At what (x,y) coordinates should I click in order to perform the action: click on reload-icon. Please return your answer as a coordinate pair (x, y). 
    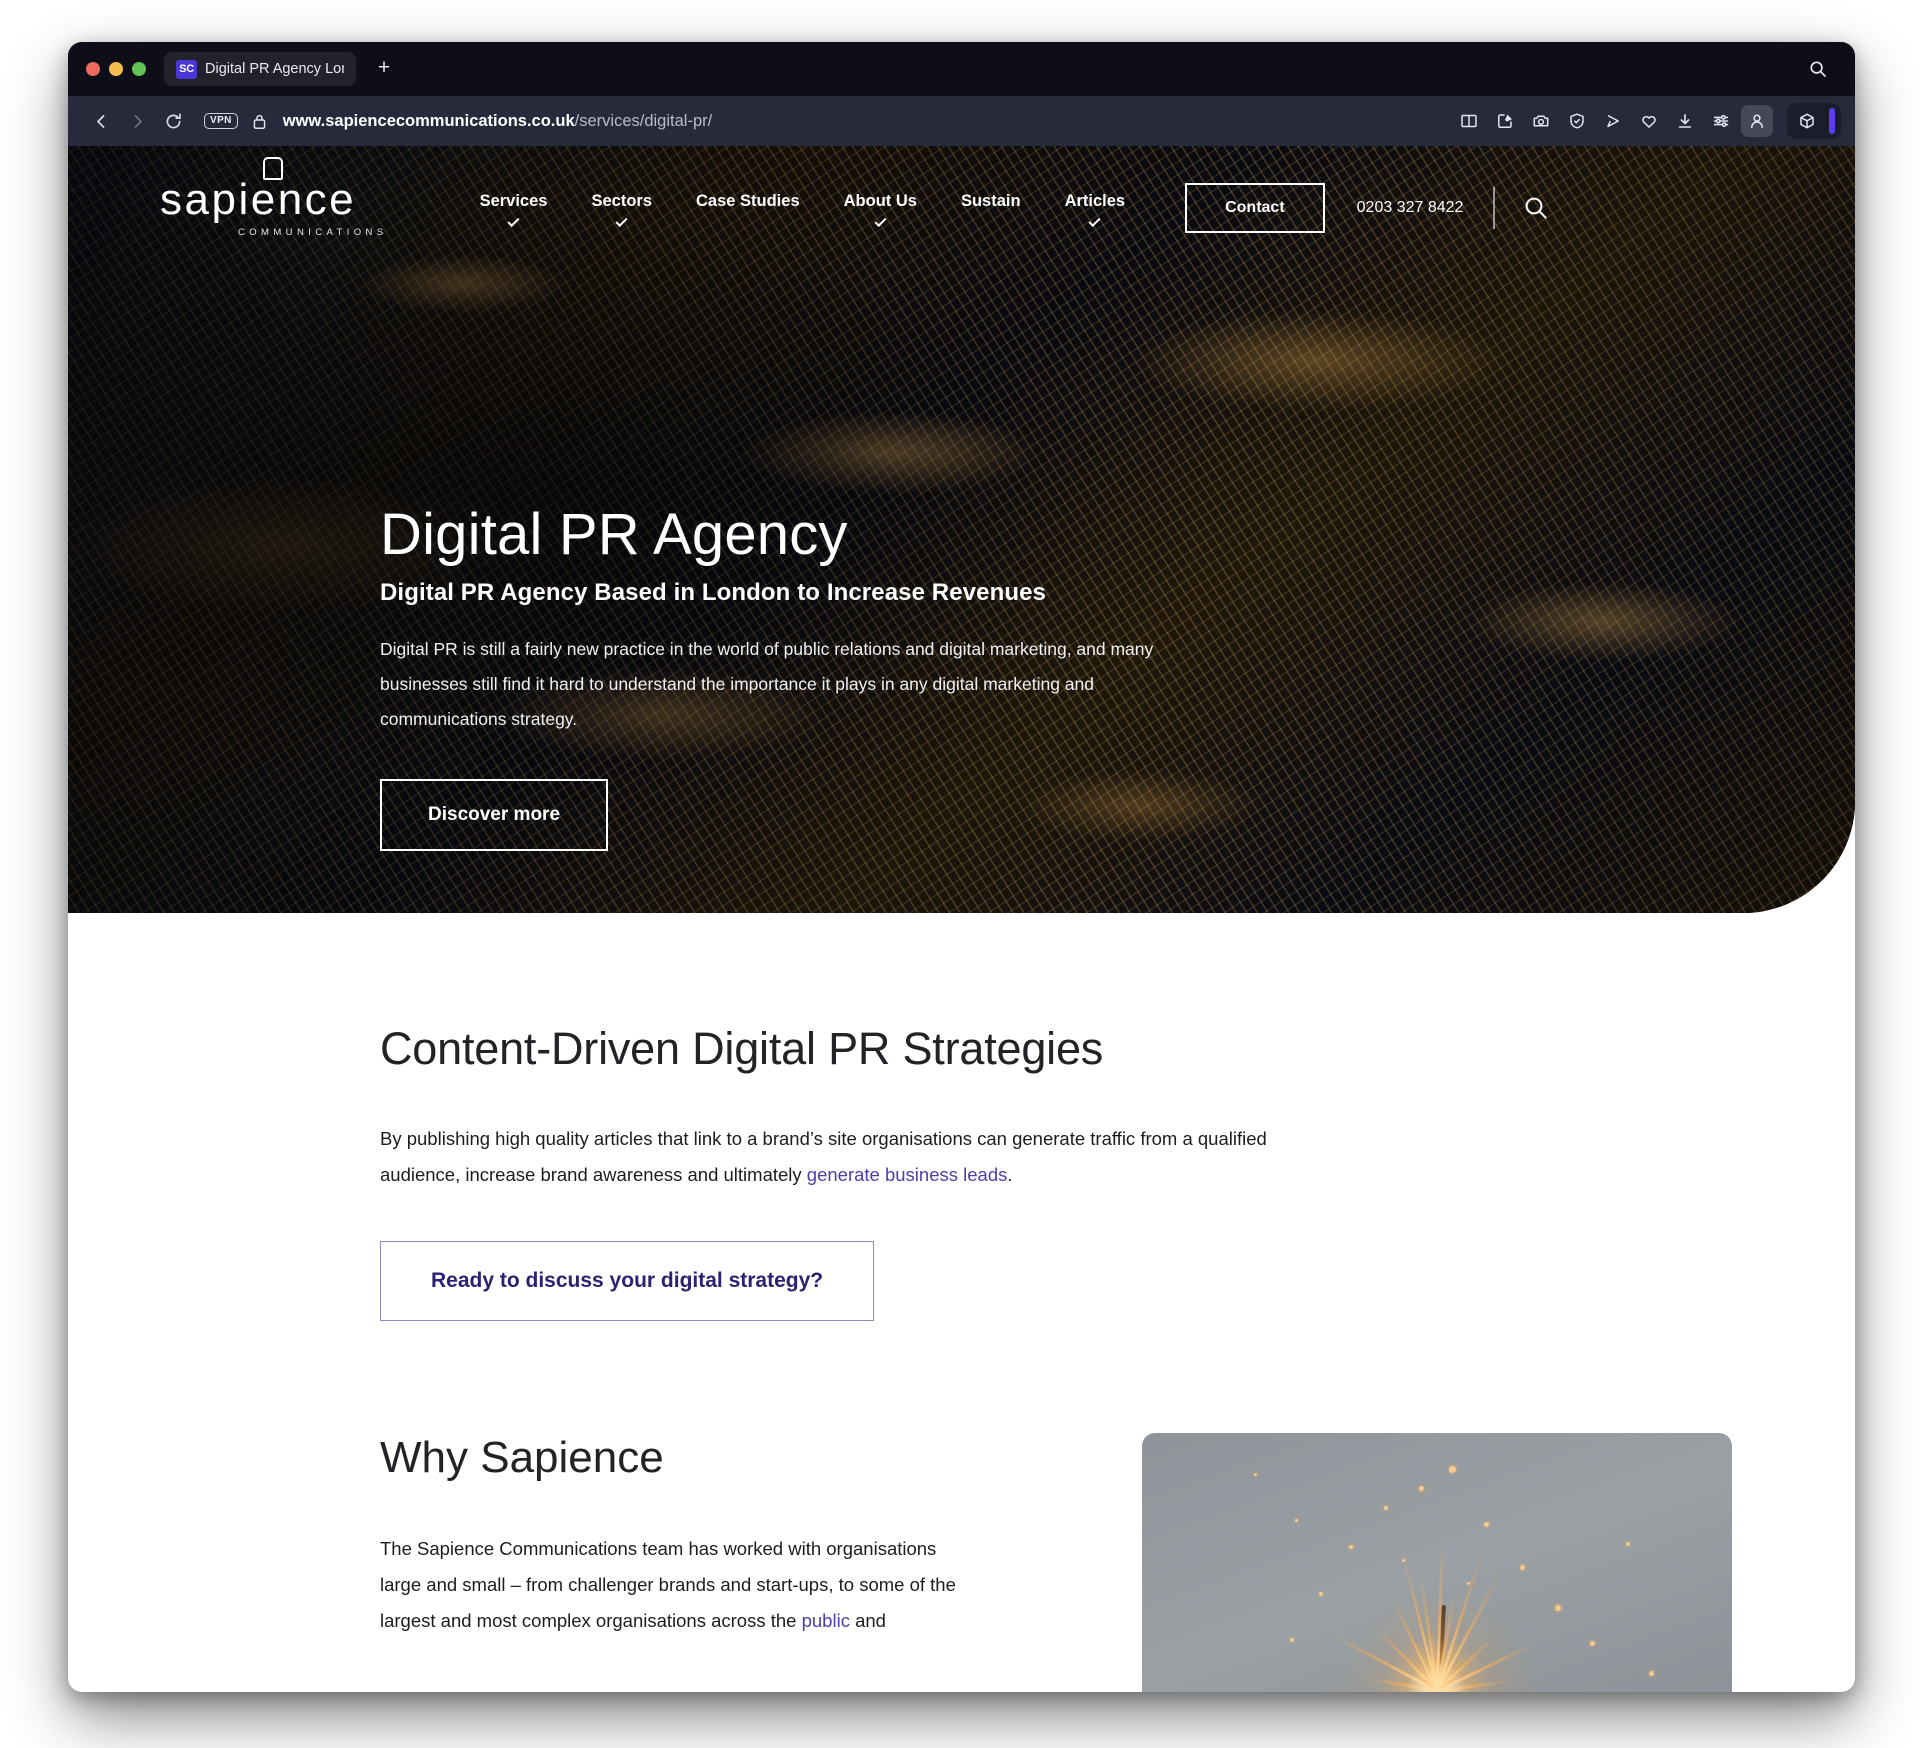
    Looking at the image, I should click on (173, 121).